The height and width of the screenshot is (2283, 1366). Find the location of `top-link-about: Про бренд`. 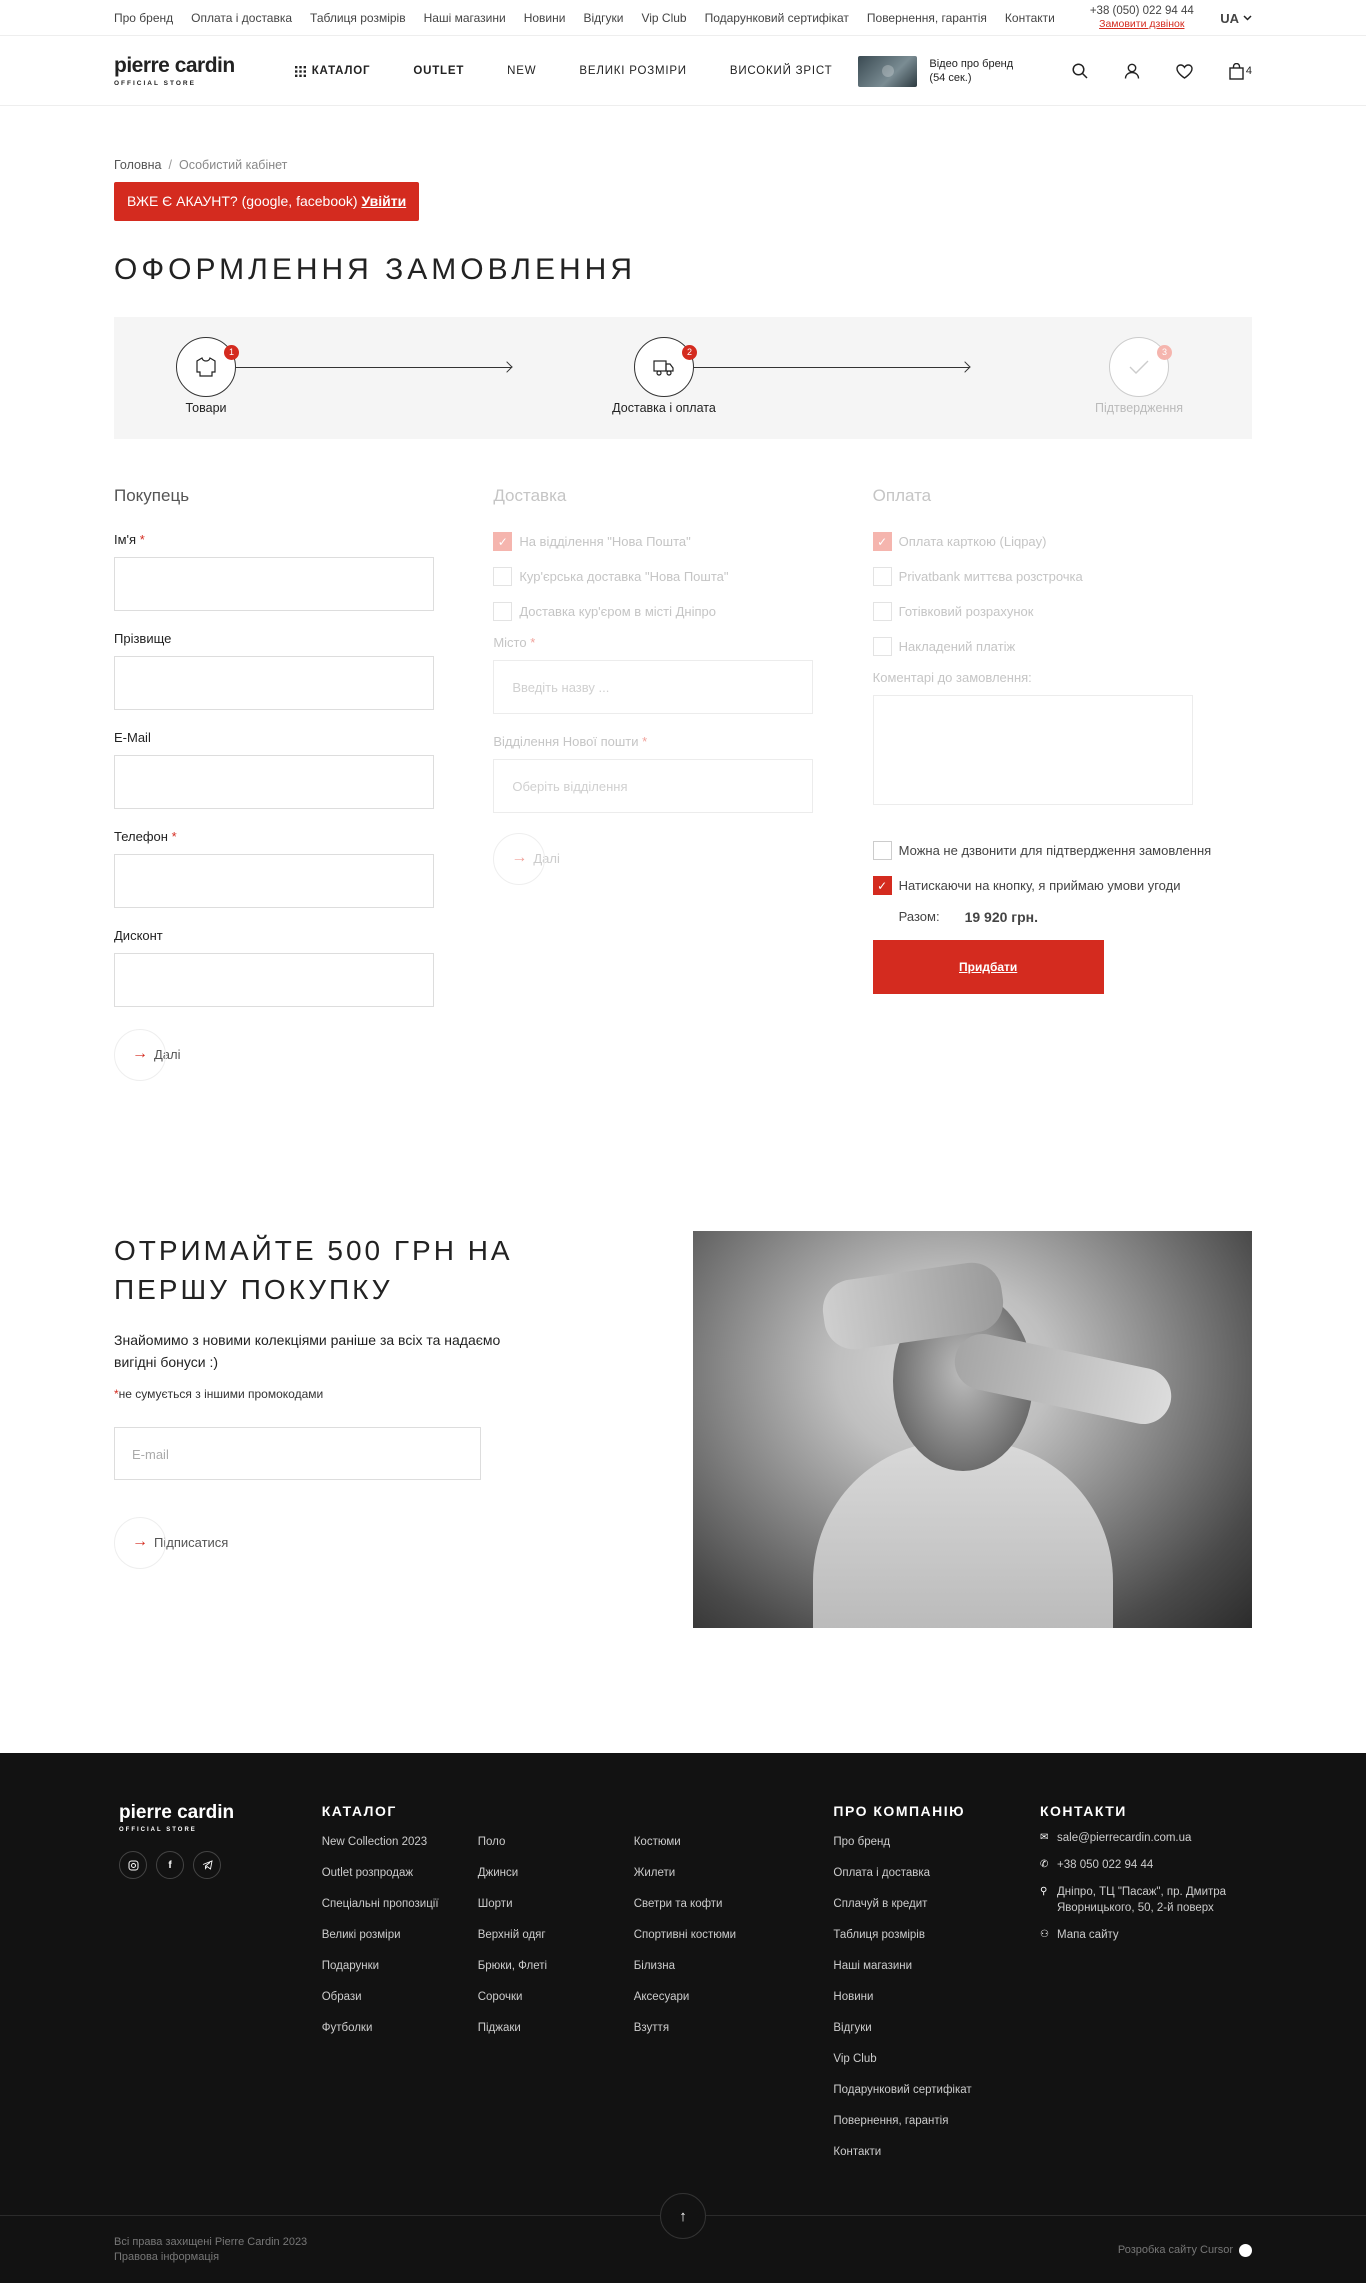

top-link-about: Про бренд is located at coordinates (143, 18).